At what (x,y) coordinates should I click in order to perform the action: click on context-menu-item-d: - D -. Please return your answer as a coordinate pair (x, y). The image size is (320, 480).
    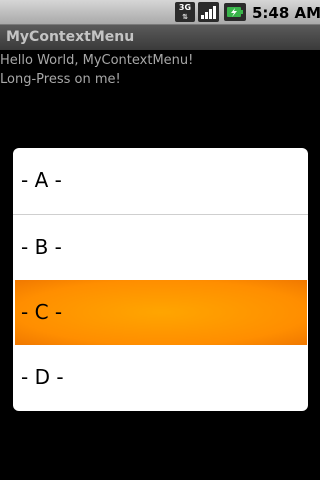
    Looking at the image, I should click on (160, 377).